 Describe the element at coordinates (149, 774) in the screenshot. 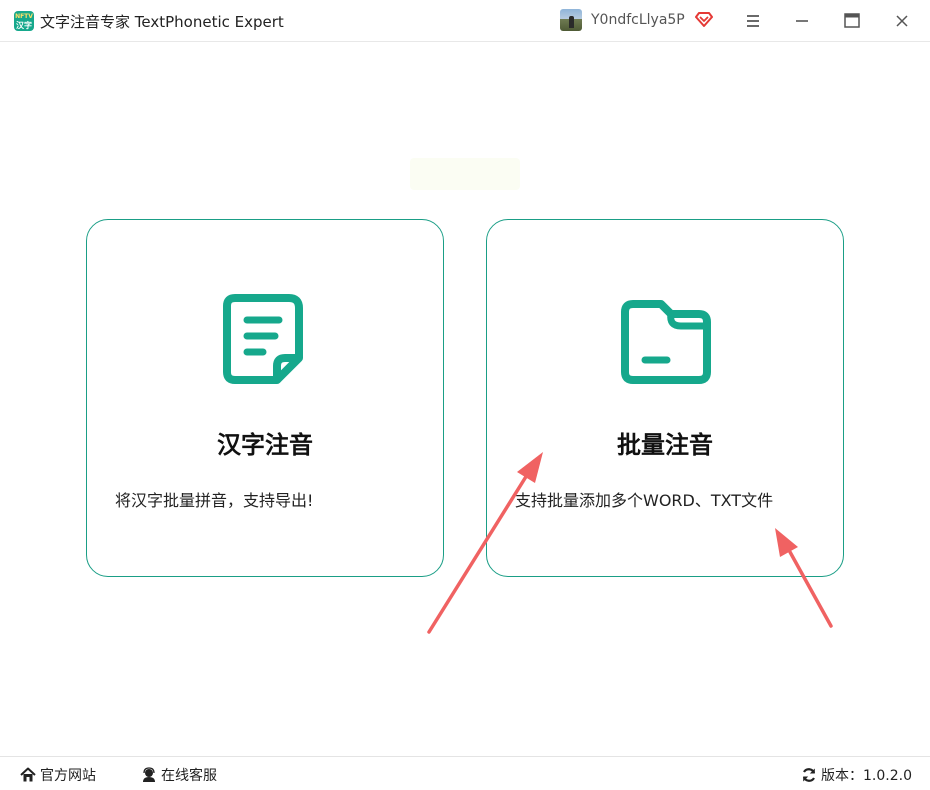

I see `headset-icon` at that location.